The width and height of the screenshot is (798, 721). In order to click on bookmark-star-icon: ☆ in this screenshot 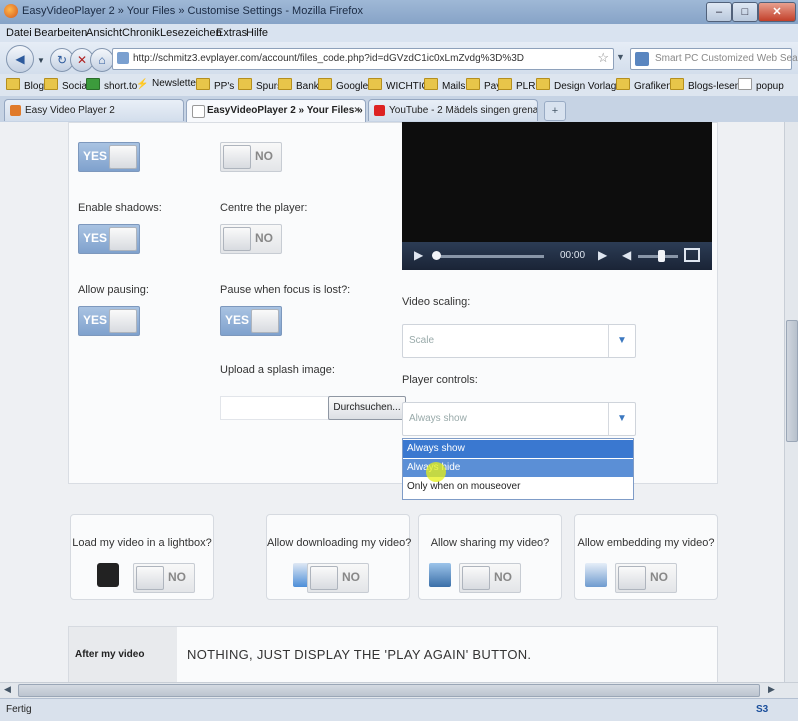, I will do `click(603, 58)`.